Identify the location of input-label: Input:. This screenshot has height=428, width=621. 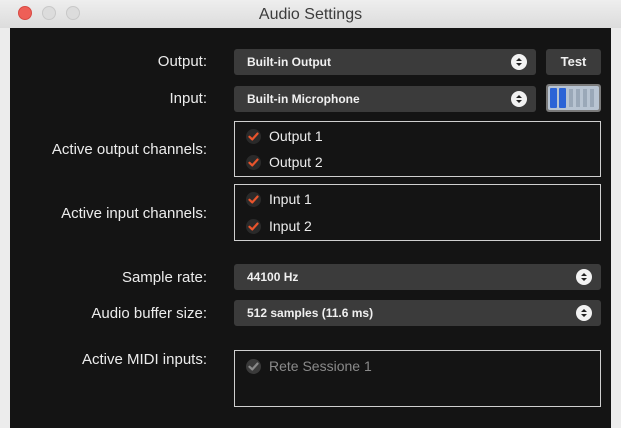
(188, 98).